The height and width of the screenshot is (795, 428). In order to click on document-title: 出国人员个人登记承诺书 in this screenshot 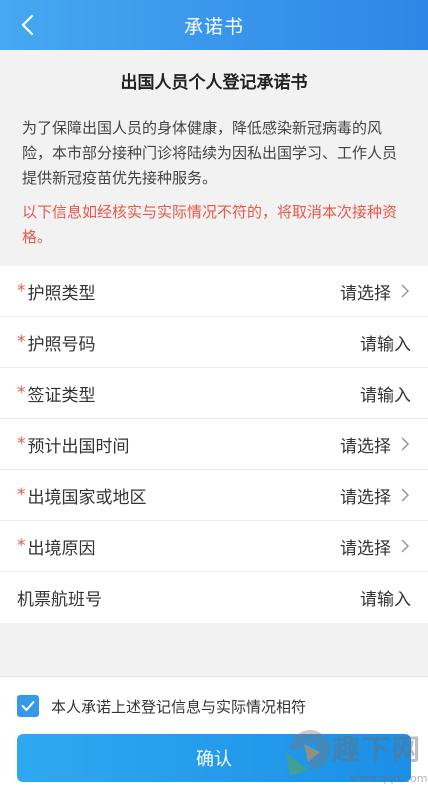, I will do `click(214, 83)`.